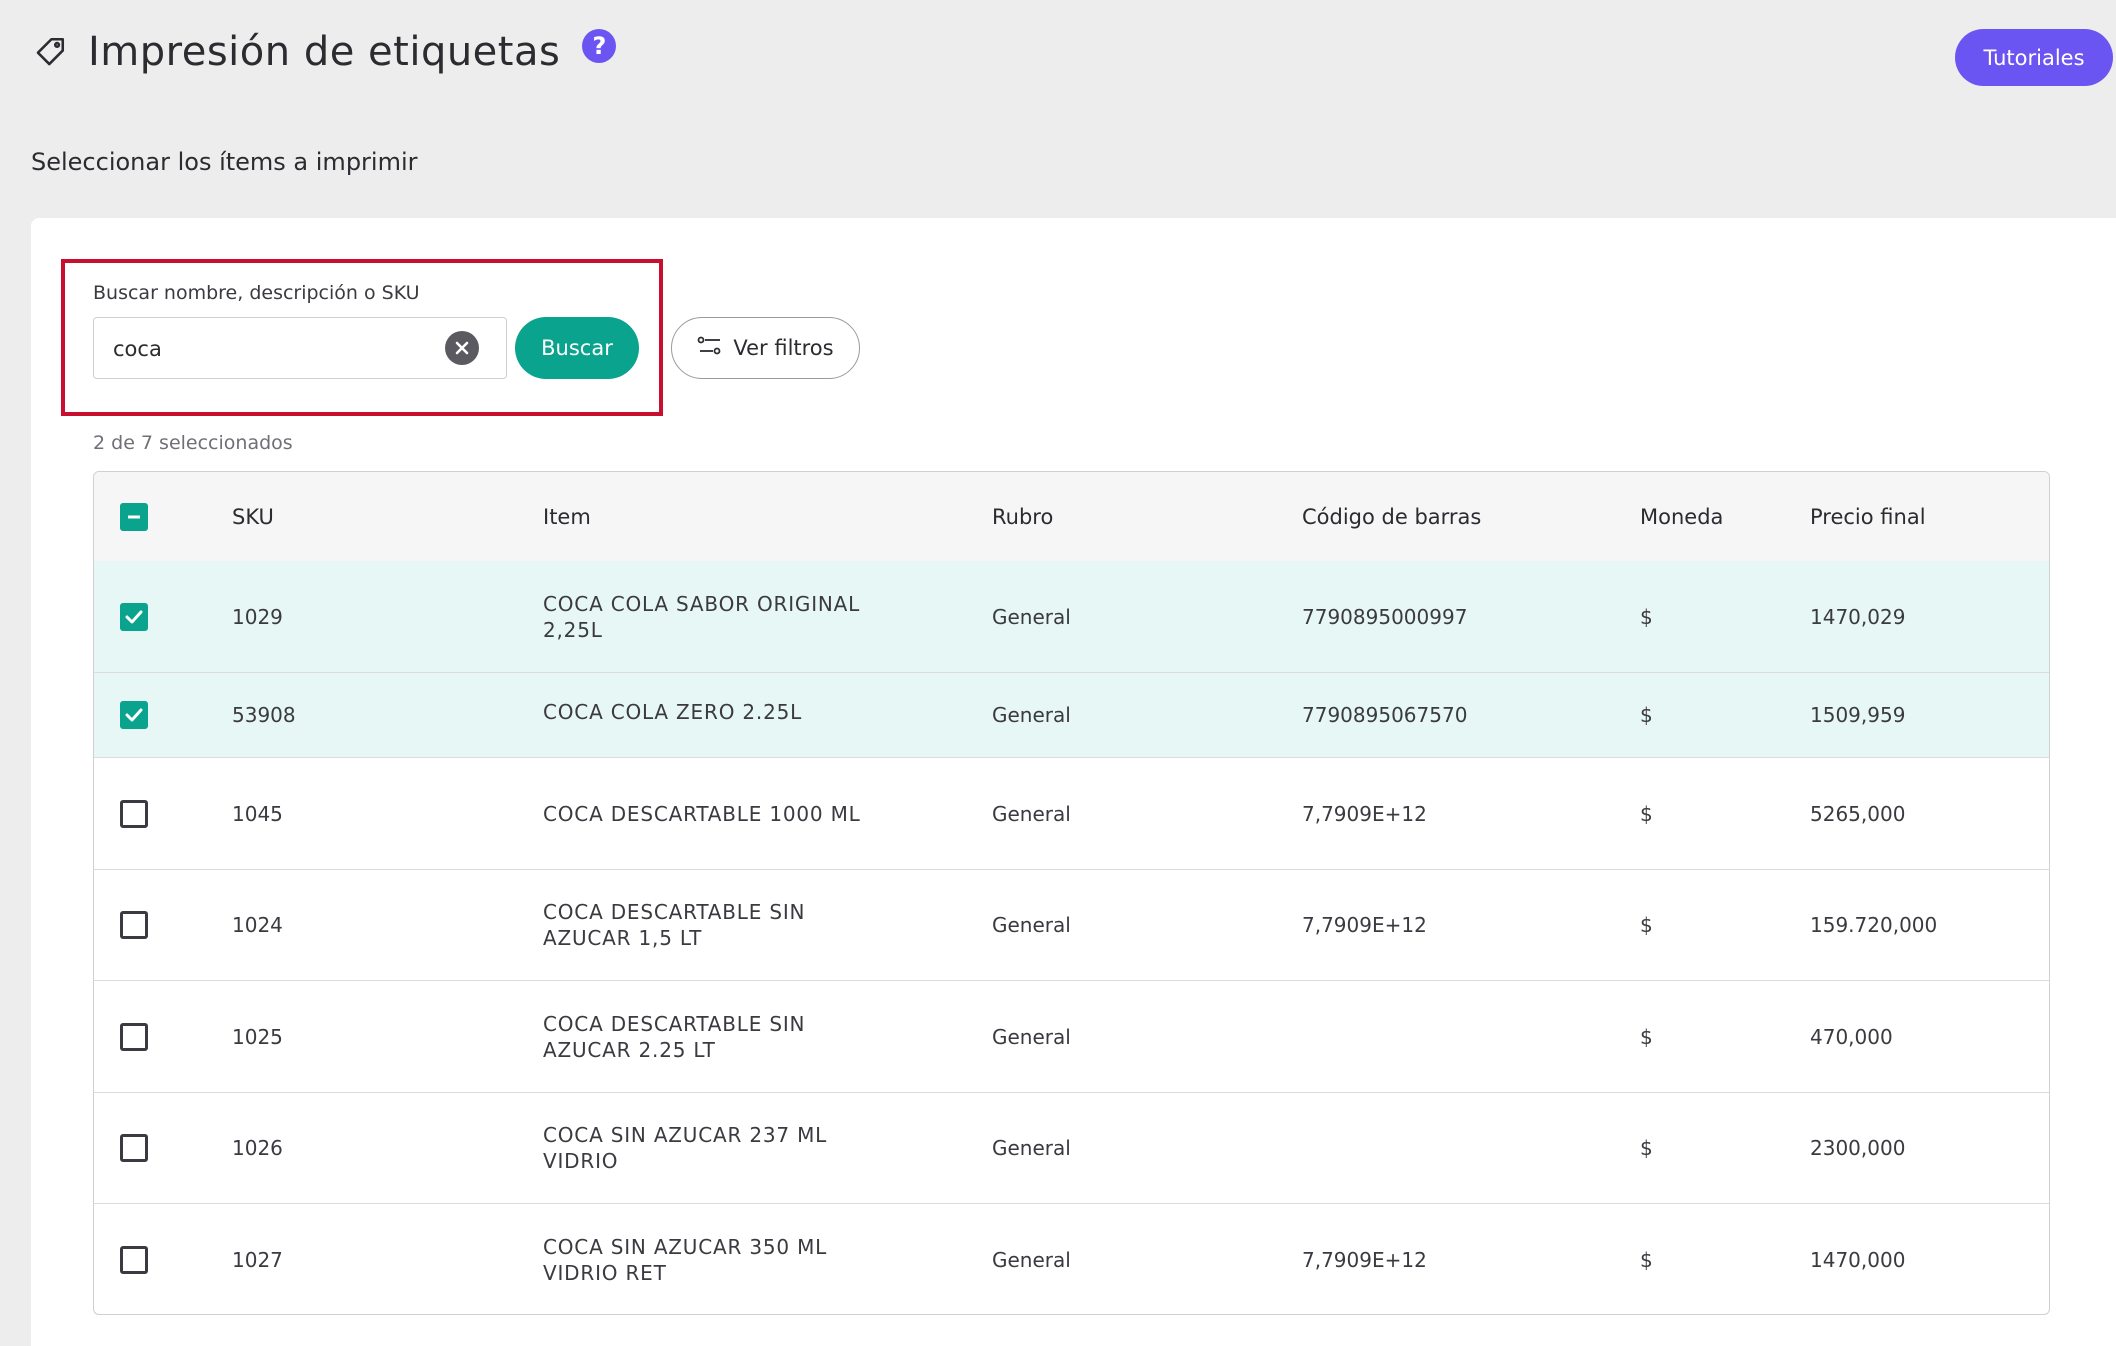 This screenshot has width=2116, height=1346. Describe the element at coordinates (673, 712) in the screenshot. I see `cell-item: COCA COLA ZERO 2.25L` at that location.